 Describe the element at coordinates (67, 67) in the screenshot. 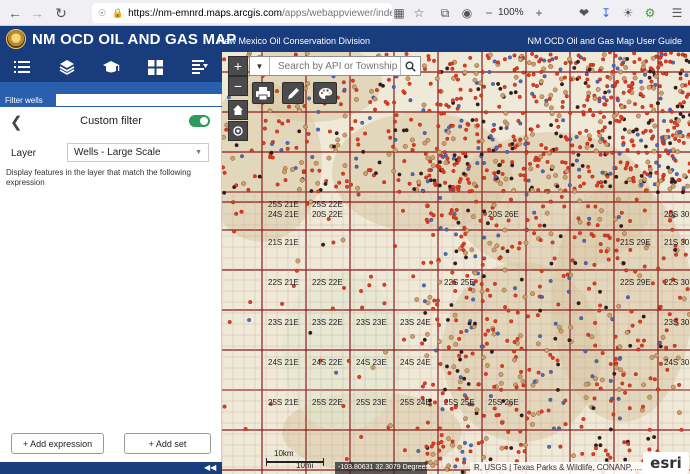

I see `layers-icon` at that location.